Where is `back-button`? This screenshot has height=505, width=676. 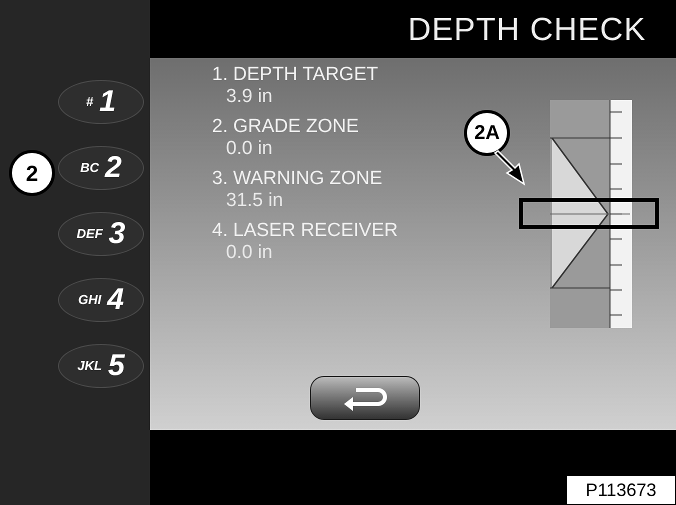 back-button is located at coordinates (365, 398).